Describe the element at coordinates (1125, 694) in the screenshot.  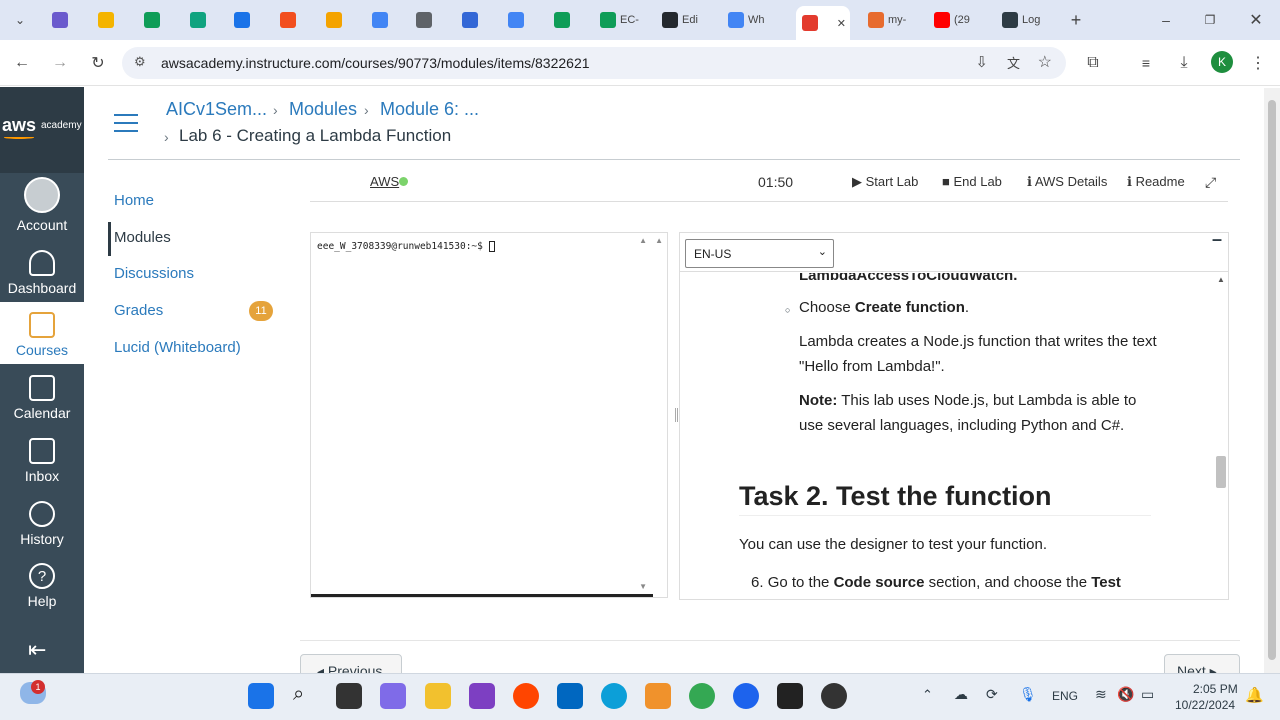
I see `volume-muted-icon: 🔇` at that location.